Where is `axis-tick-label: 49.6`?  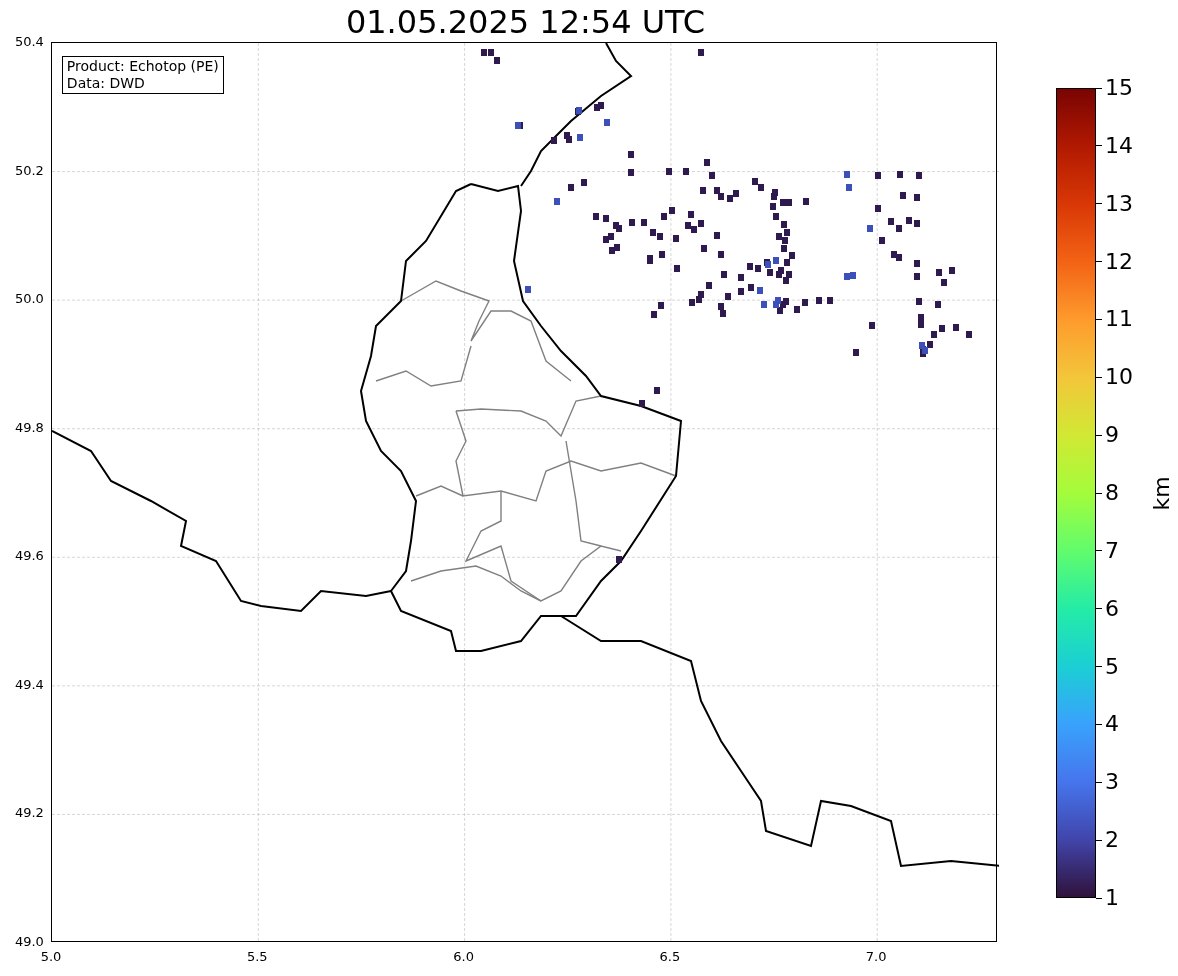
axis-tick-label: 49.6 is located at coordinates (29, 556).